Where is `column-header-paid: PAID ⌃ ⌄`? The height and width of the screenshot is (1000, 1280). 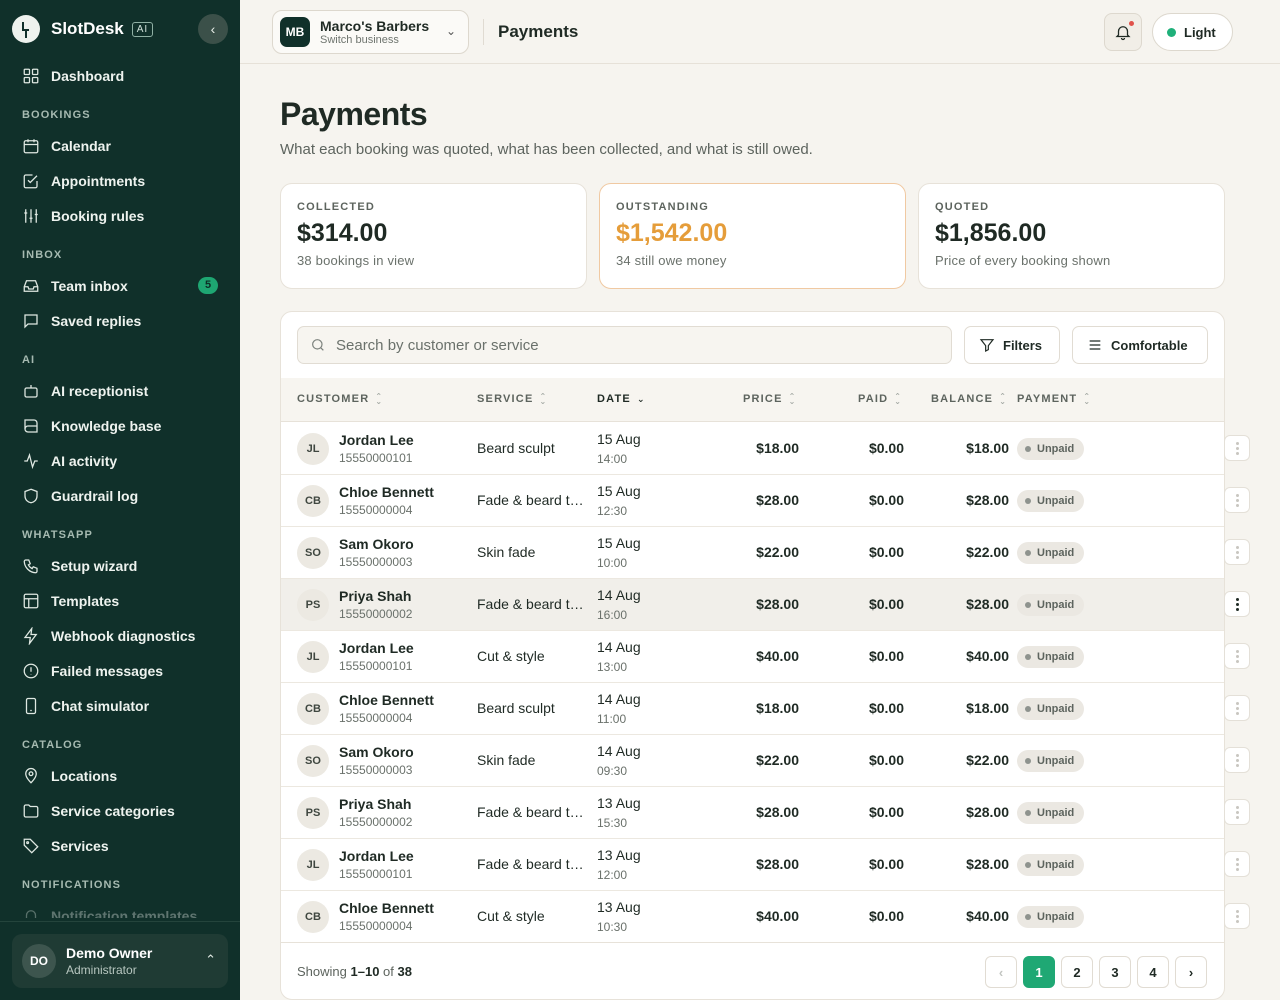 column-header-paid: PAID ⌃ ⌄ is located at coordinates (880, 399).